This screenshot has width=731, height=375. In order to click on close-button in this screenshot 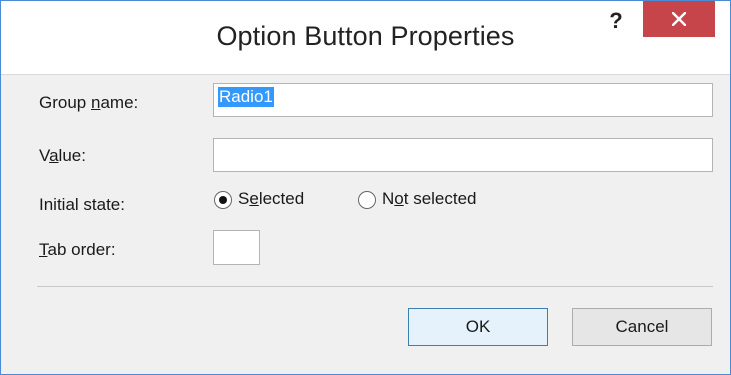, I will do `click(679, 19)`.